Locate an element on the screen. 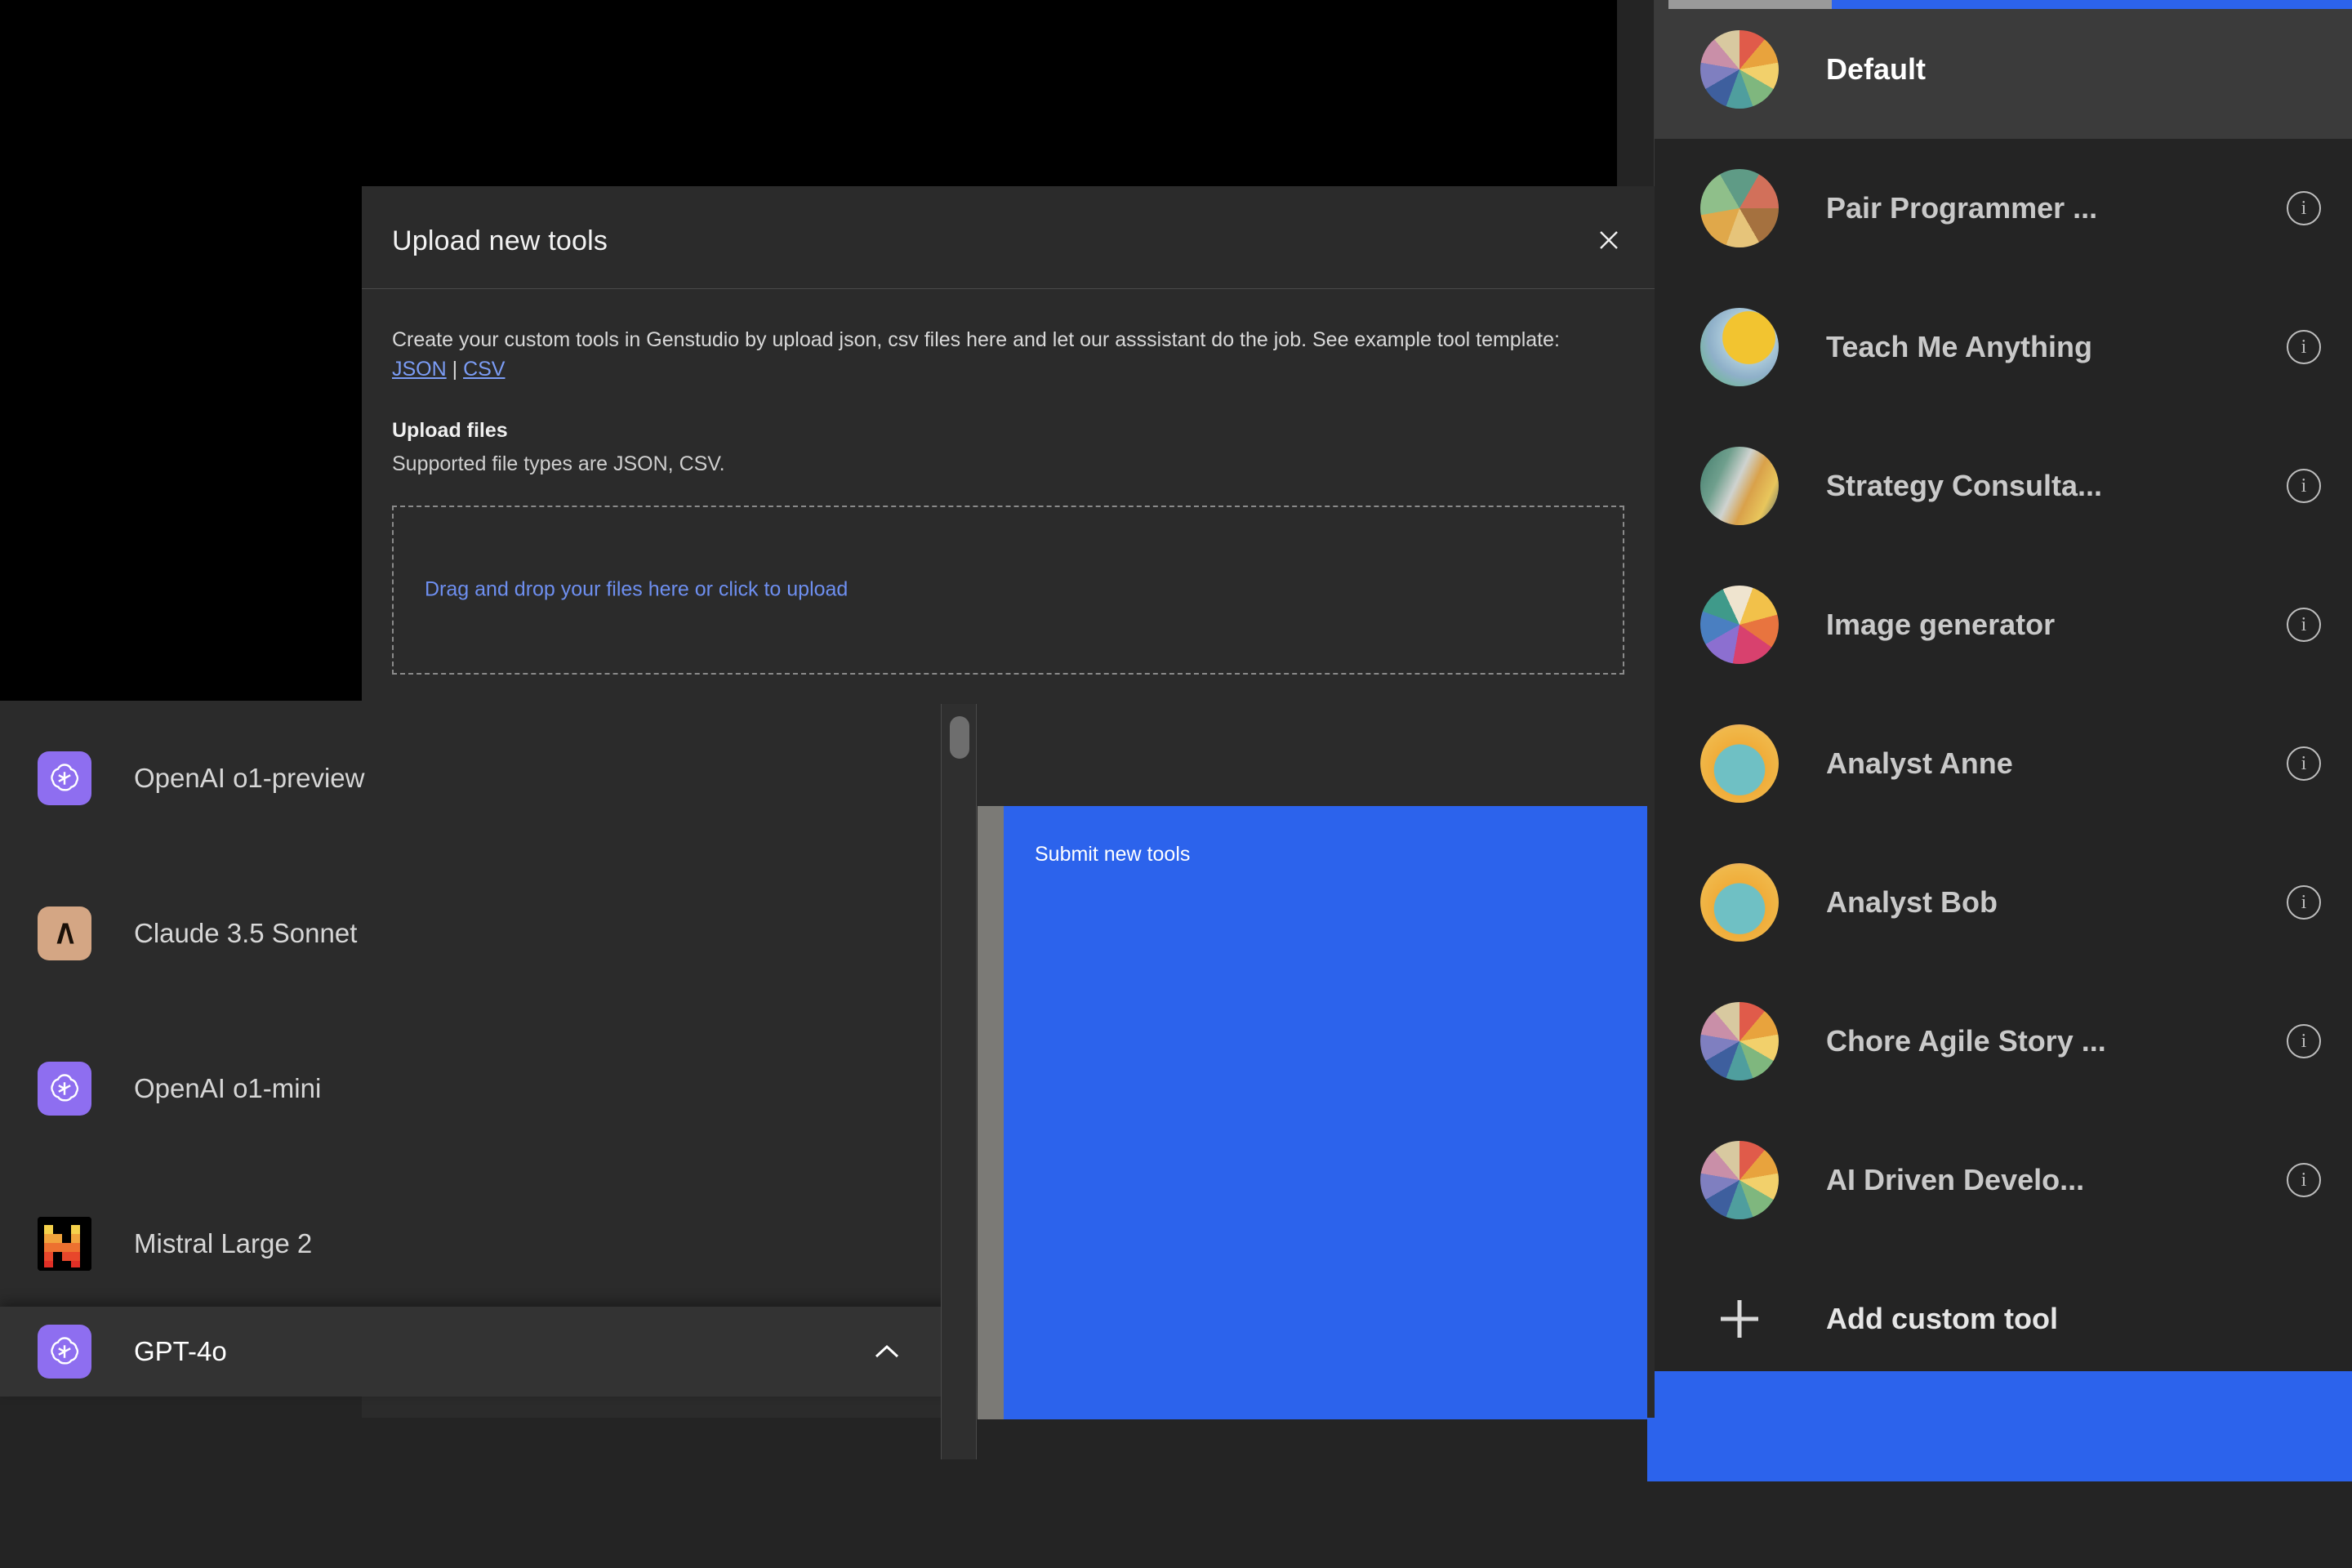 The image size is (2352, 1568). supported-file-types-text: Supported file types are JSON, CSV. is located at coordinates (558, 463).